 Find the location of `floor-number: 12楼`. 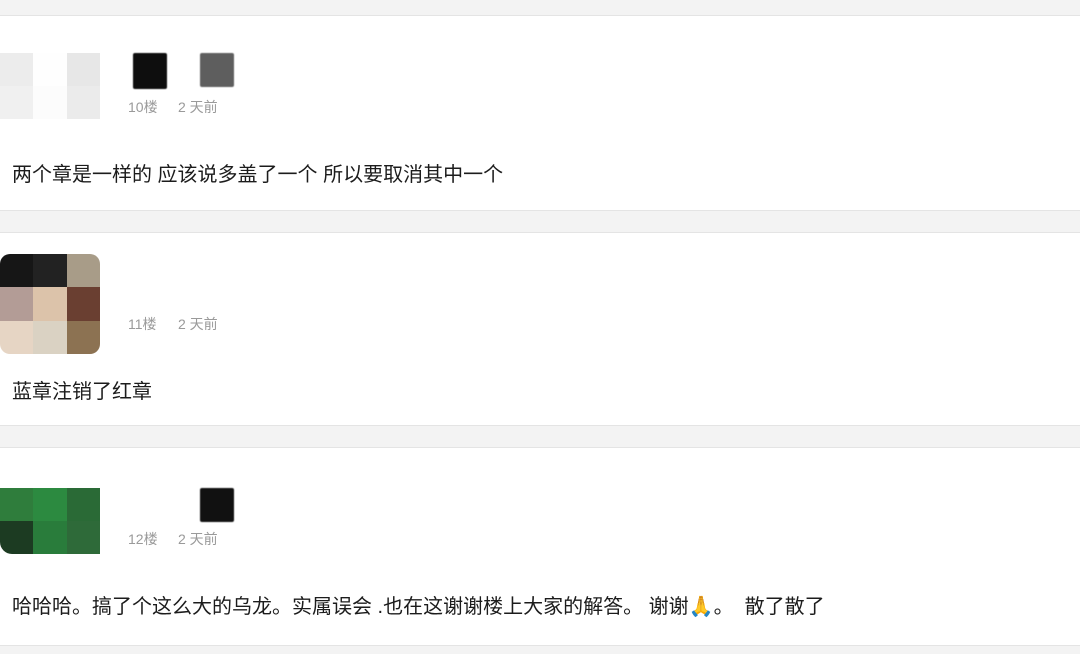

floor-number: 12楼 is located at coordinates (143, 539).